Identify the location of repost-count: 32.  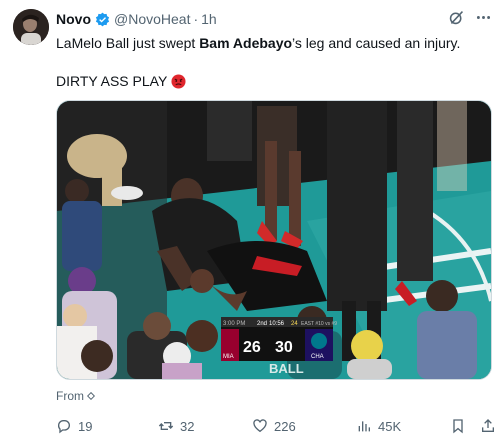
(187, 426).